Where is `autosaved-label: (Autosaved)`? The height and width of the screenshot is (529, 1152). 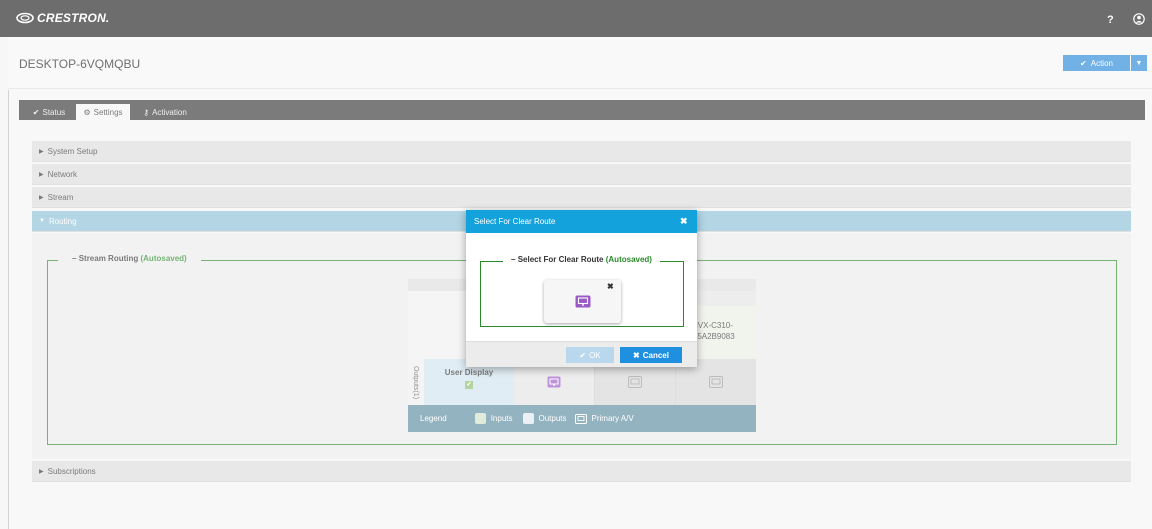 autosaved-label: (Autosaved) is located at coordinates (628, 259).